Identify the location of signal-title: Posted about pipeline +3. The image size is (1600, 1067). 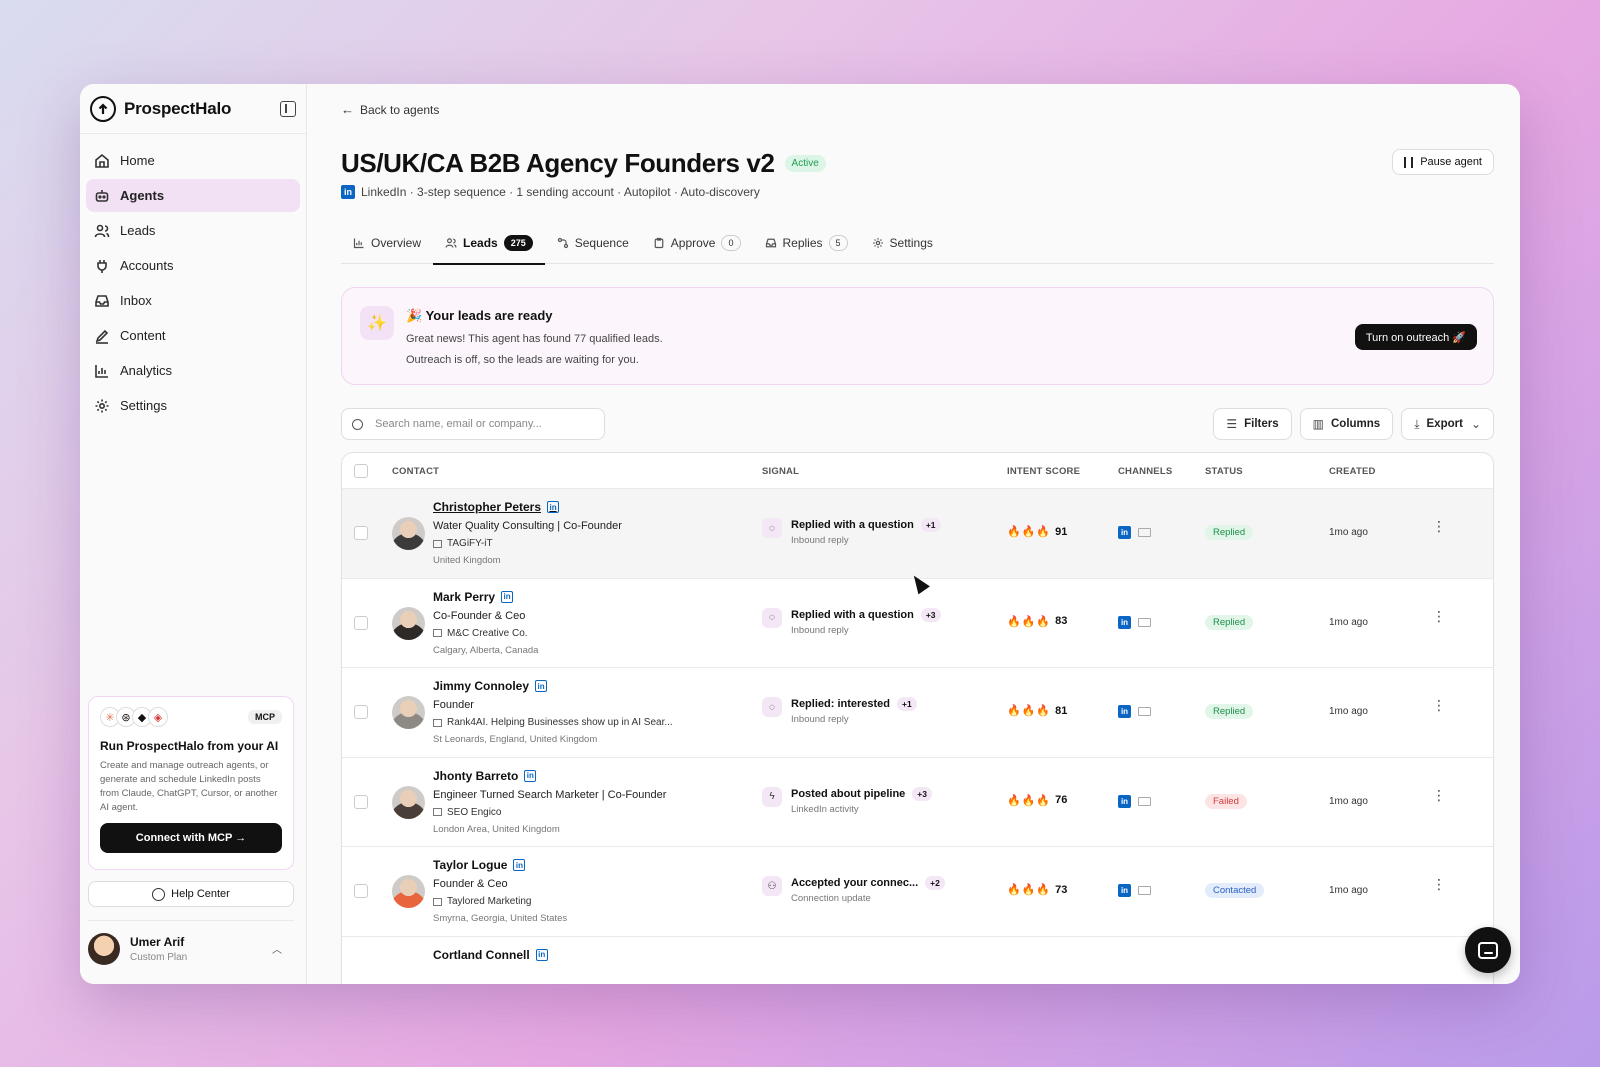
(861, 793).